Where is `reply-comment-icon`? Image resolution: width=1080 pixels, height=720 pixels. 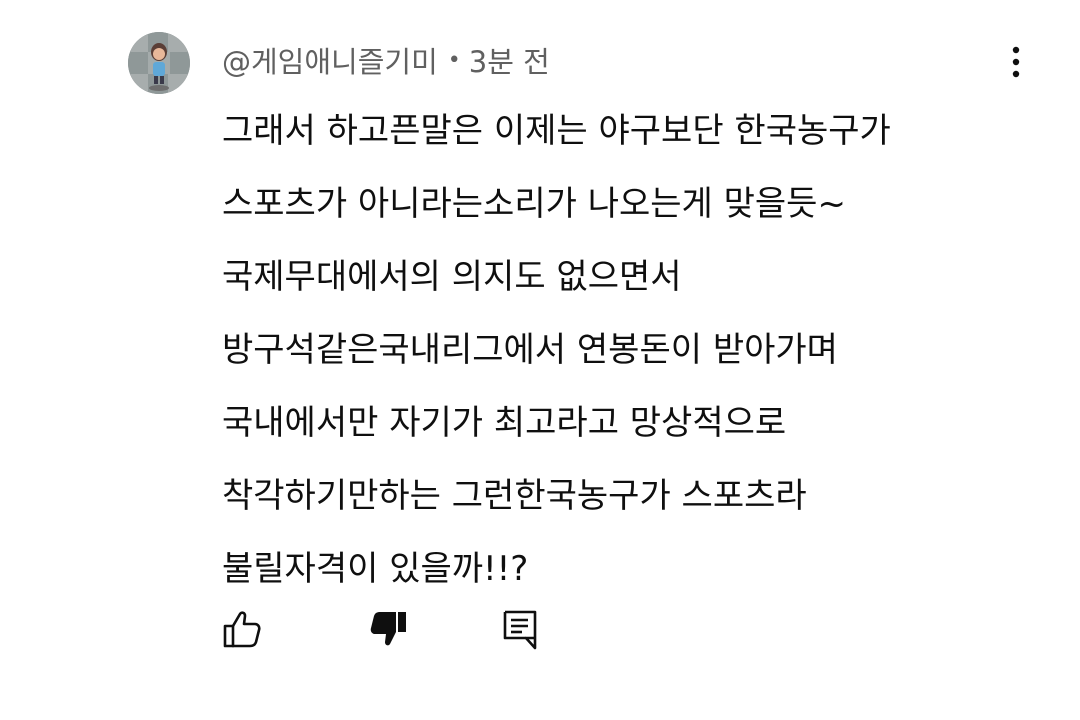 reply-comment-icon is located at coordinates (520, 630).